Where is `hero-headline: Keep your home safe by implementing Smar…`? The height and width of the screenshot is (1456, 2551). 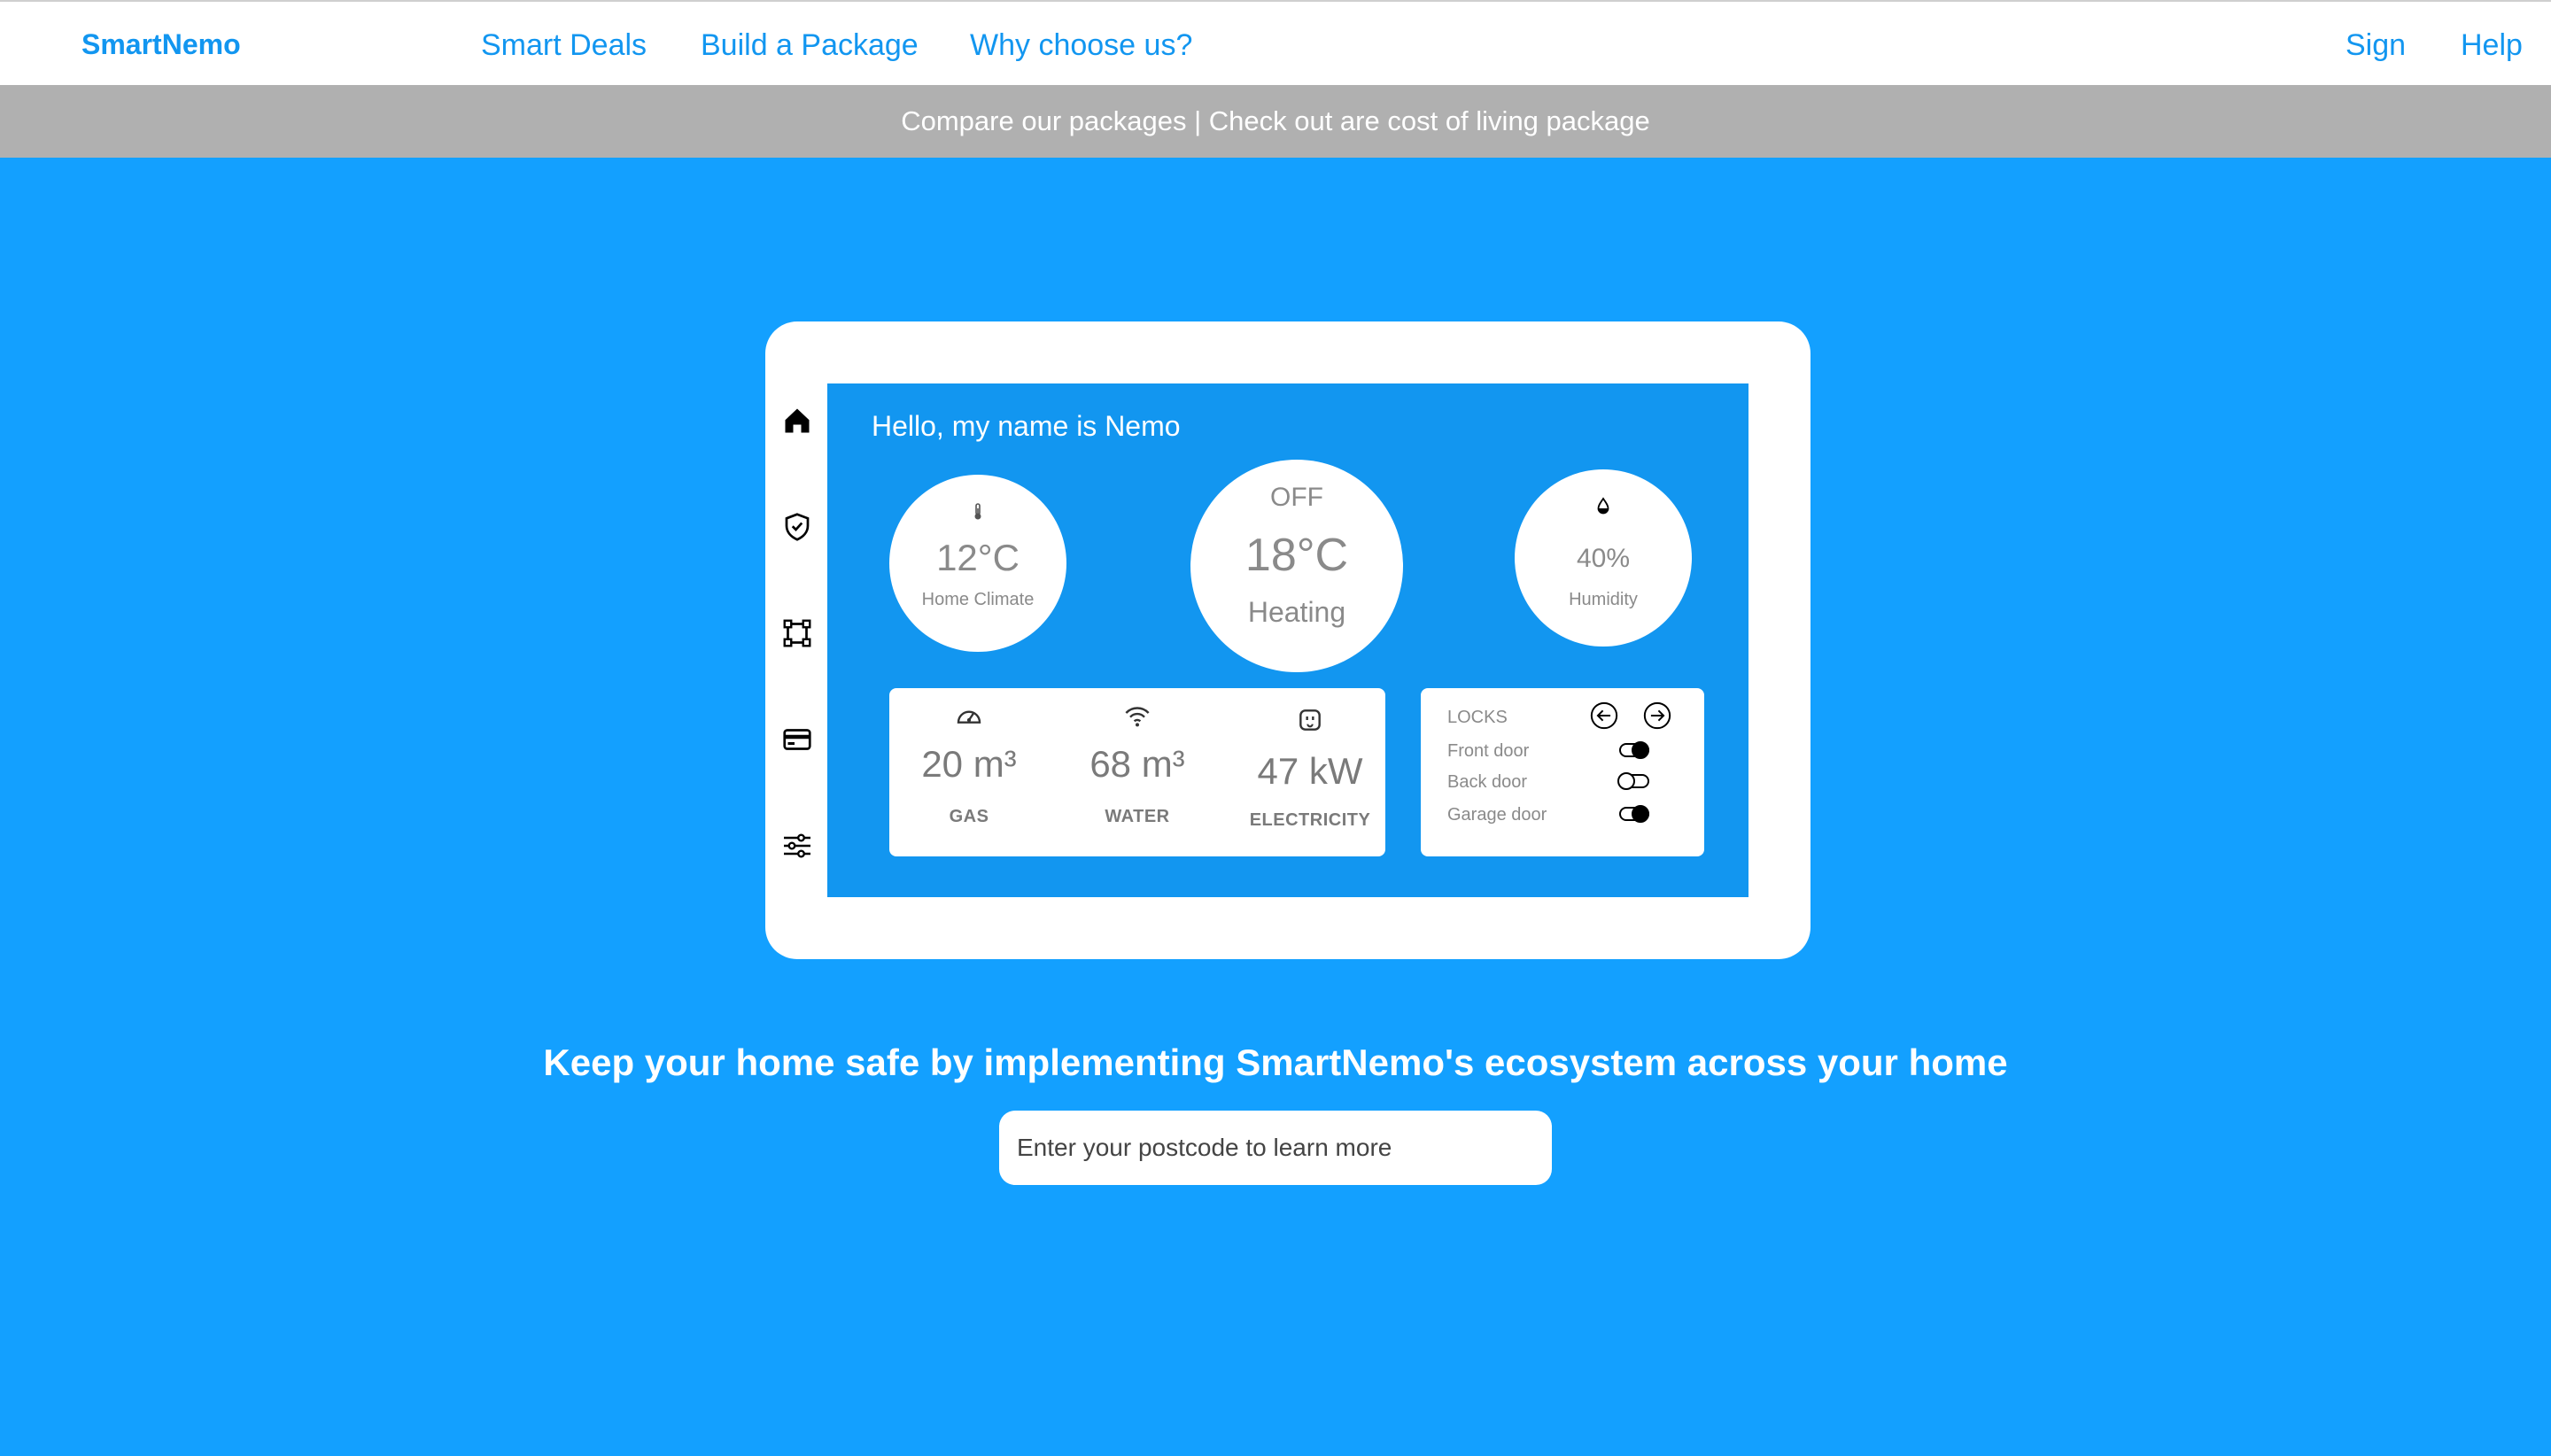 hero-headline: Keep your home safe by implementing Smar… is located at coordinates (1275, 1062).